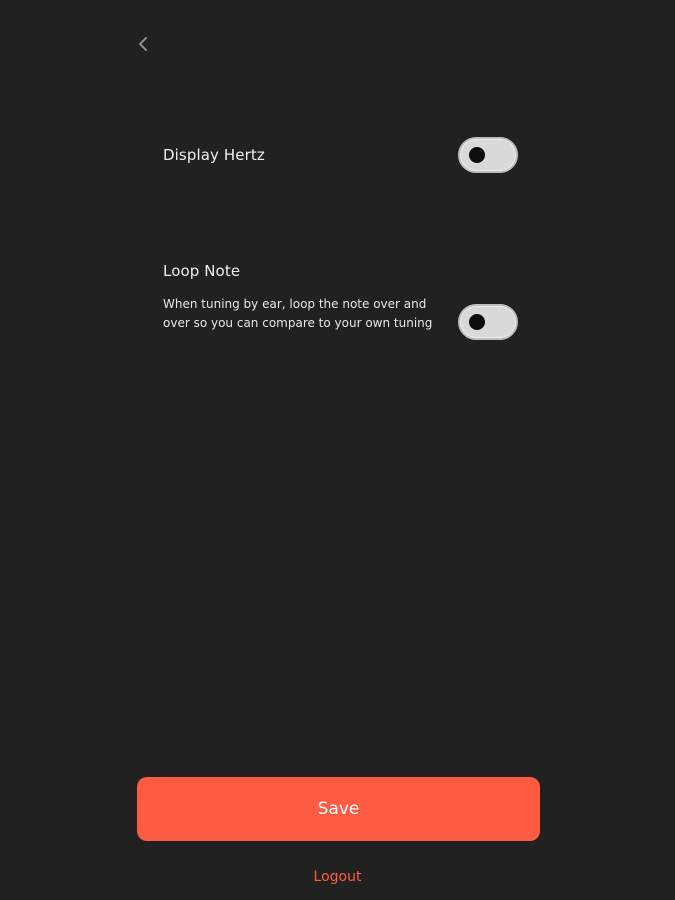 Image resolution: width=675 pixels, height=900 pixels. I want to click on chevron-left-icon, so click(143, 44).